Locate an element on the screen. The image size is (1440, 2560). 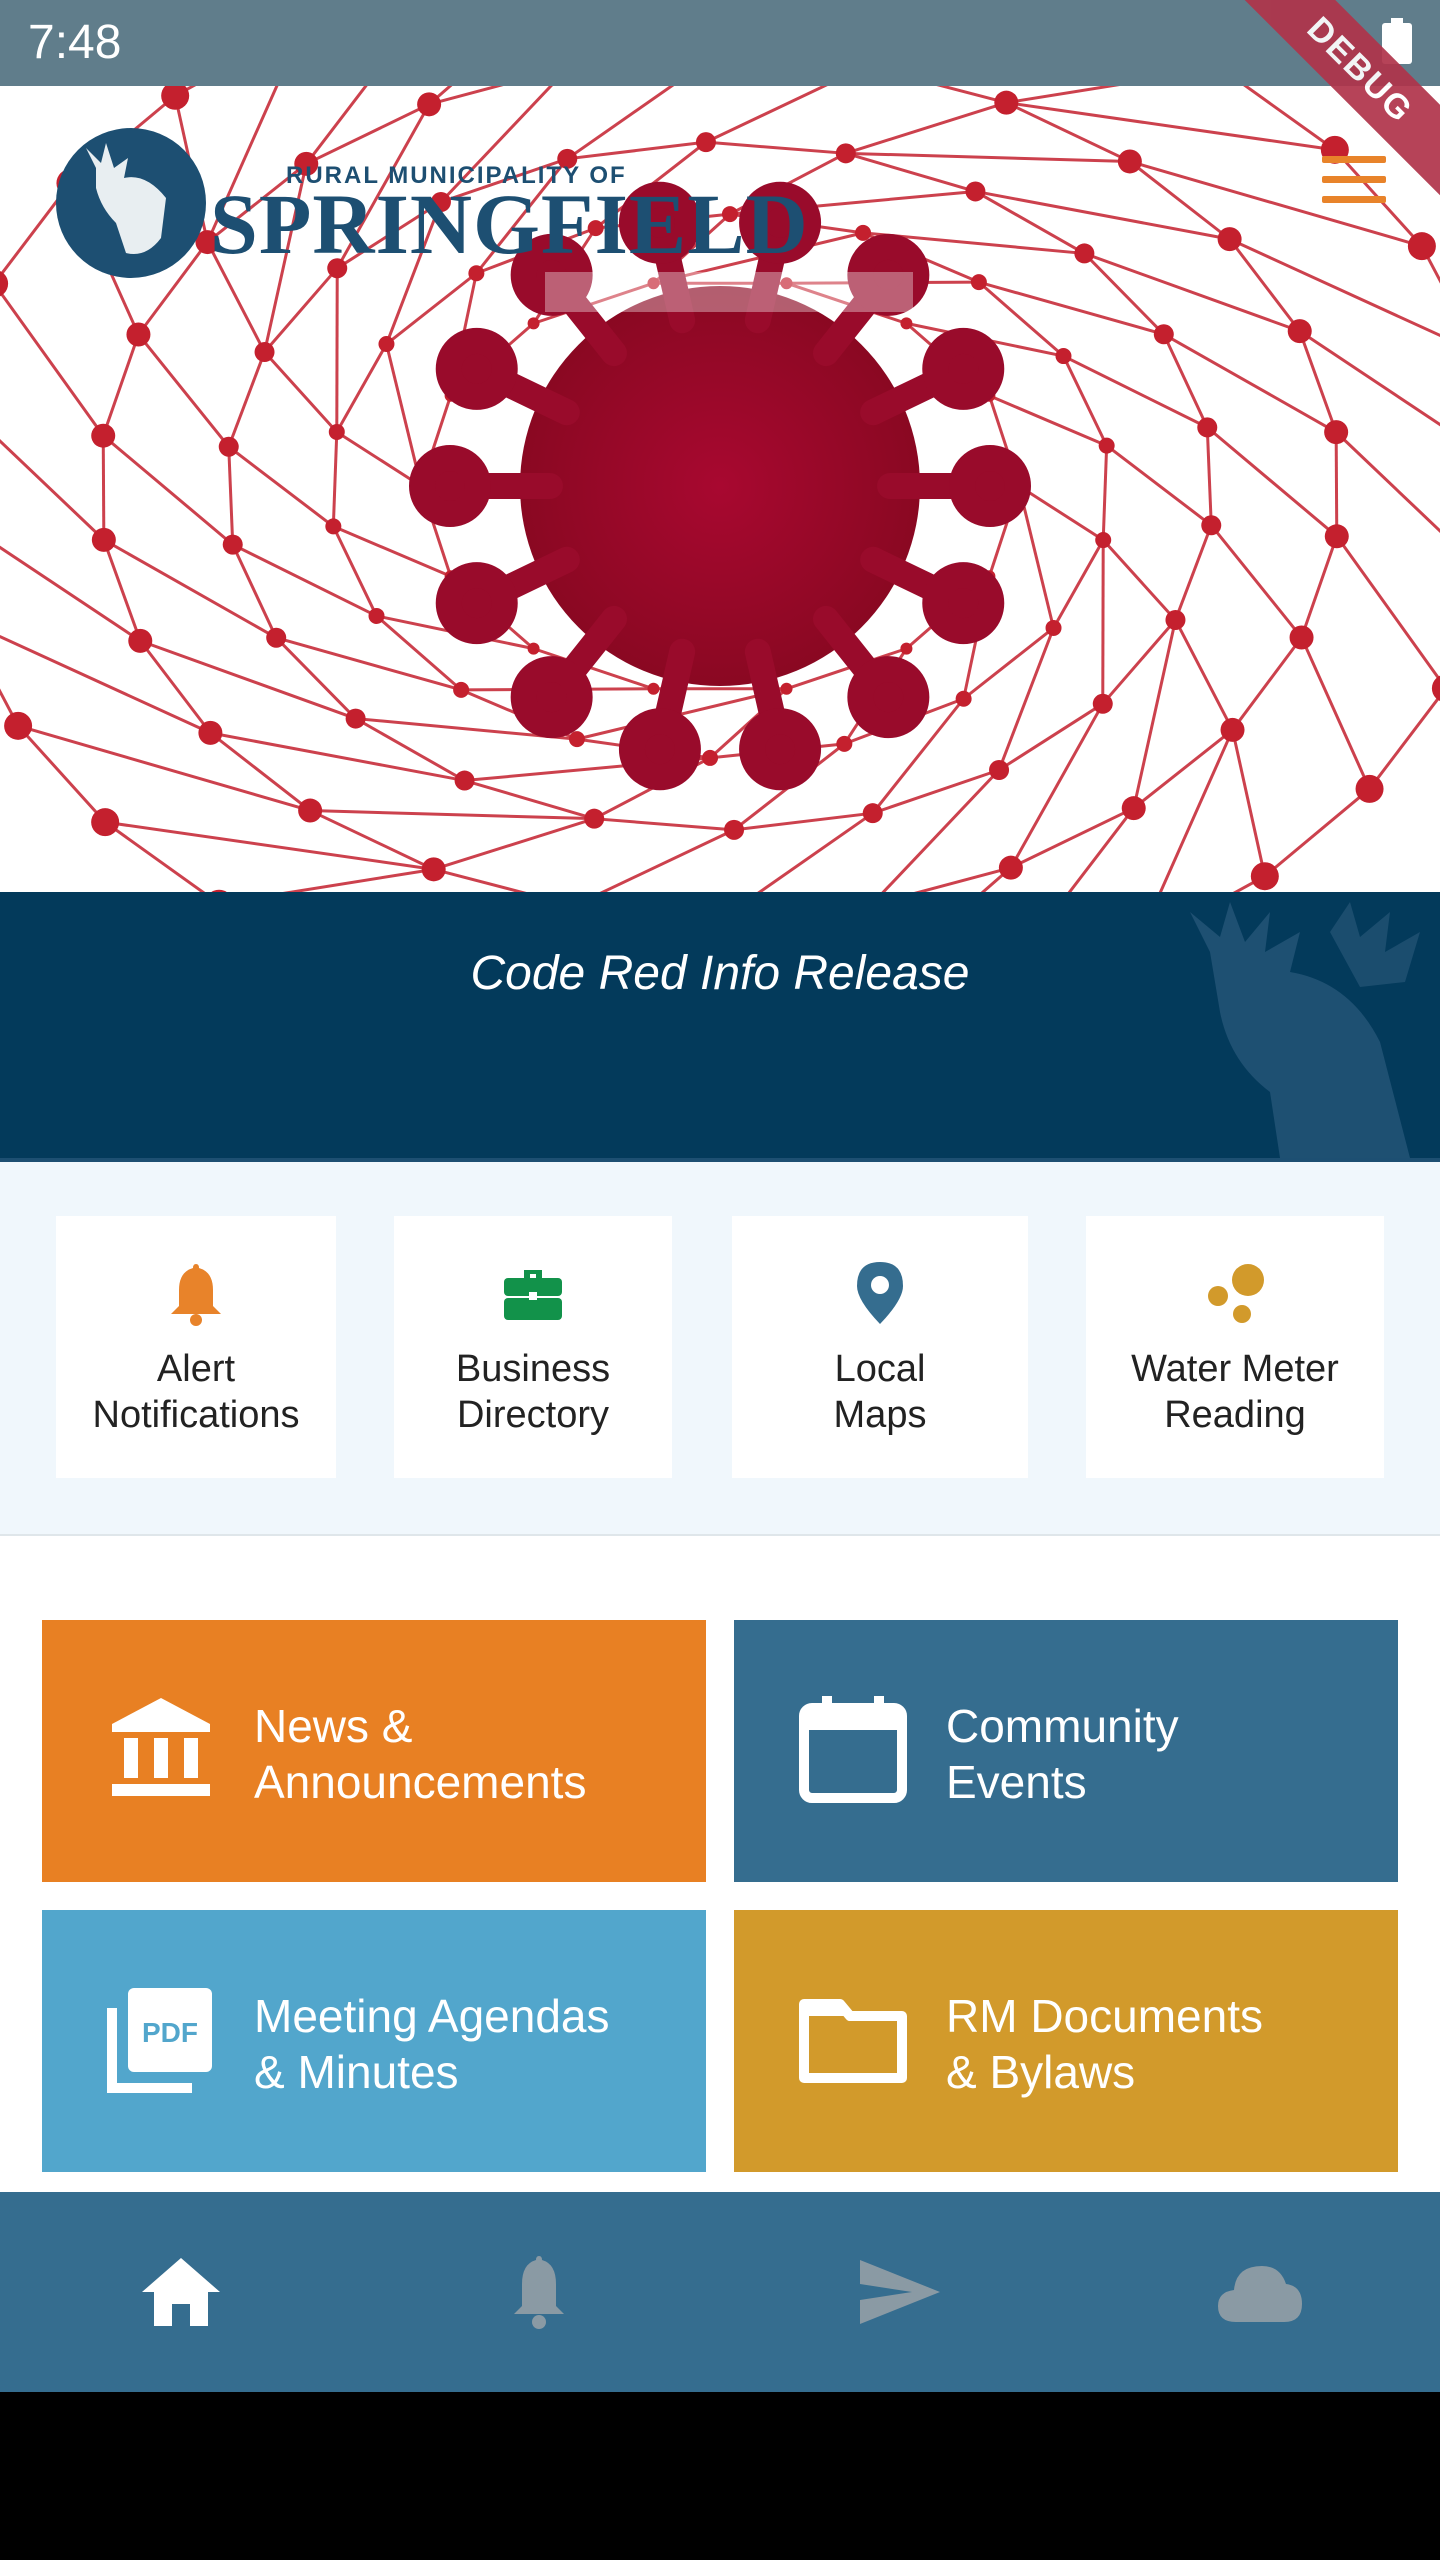
tile-label: Community Events is located at coordinates (1062, 1754).